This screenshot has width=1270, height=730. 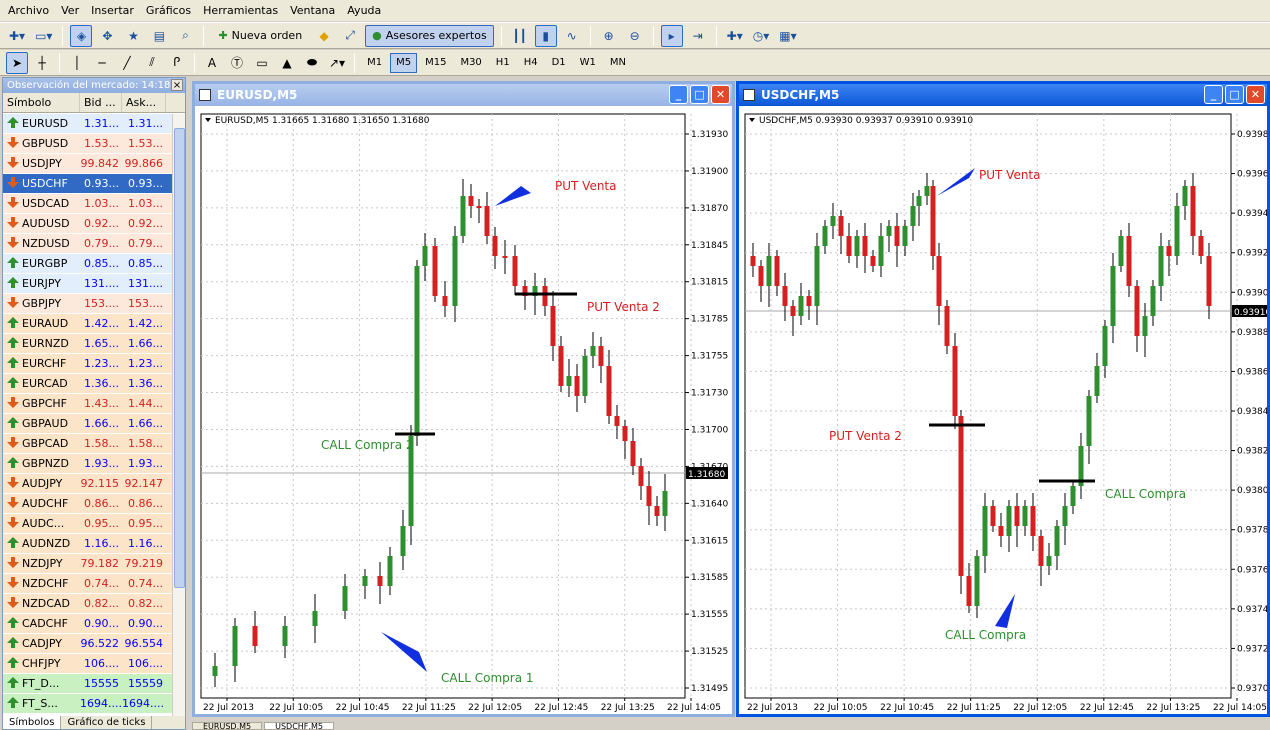 What do you see at coordinates (159, 36) in the screenshot?
I see `terminal-button: ▤` at bounding box center [159, 36].